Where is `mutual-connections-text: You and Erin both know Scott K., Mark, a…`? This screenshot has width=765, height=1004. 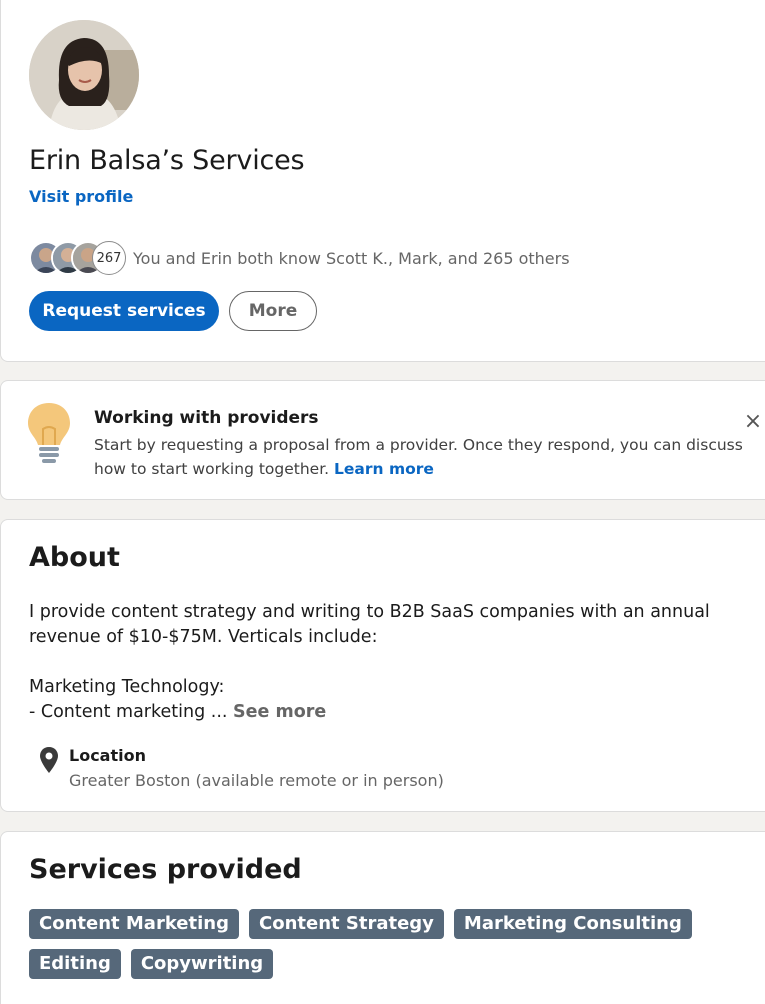
mutual-connections-text: You and Erin both know Scott K., Mark, a… is located at coordinates (351, 258).